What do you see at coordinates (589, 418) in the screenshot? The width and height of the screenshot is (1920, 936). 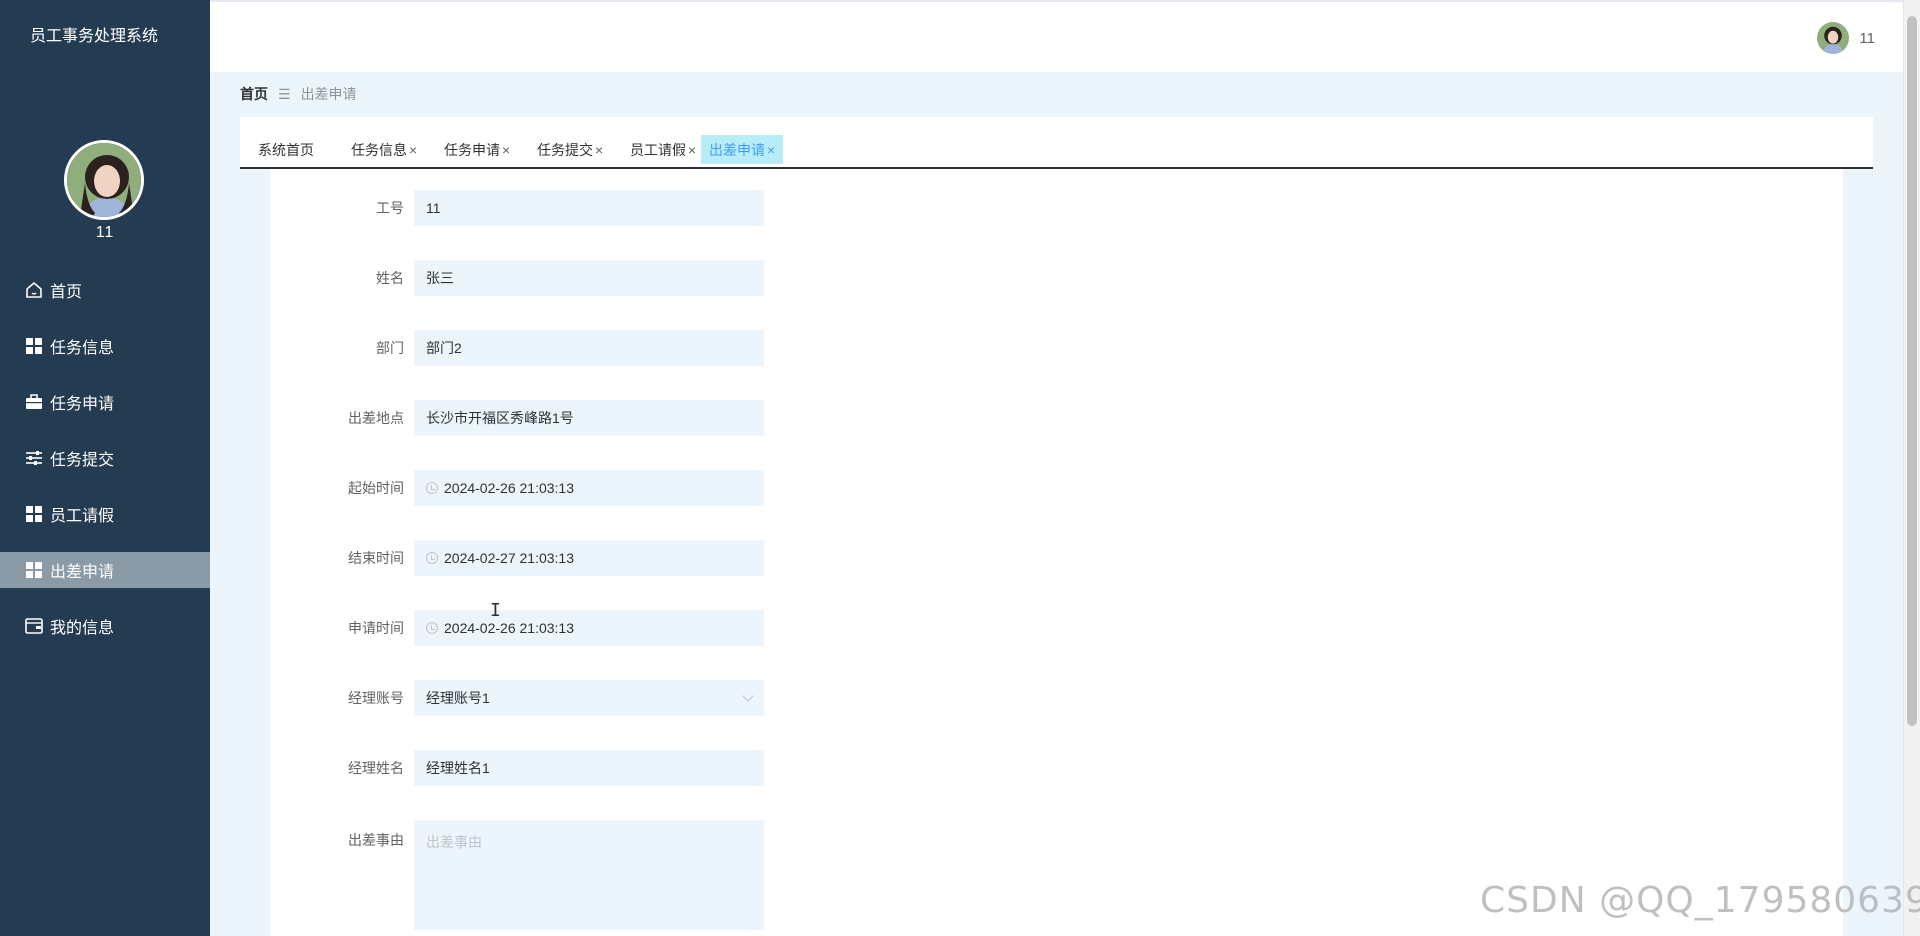 I see `destination-field: 长沙市开福区秀峰路1号` at bounding box center [589, 418].